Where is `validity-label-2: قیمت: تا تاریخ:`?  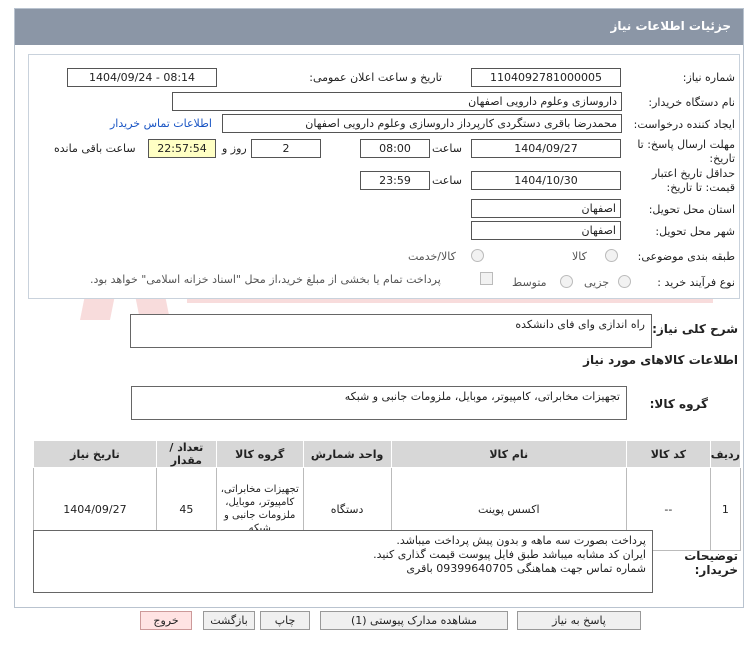
validity-label-2: قیمت: تا تاریخ: is located at coordinates (700, 187).